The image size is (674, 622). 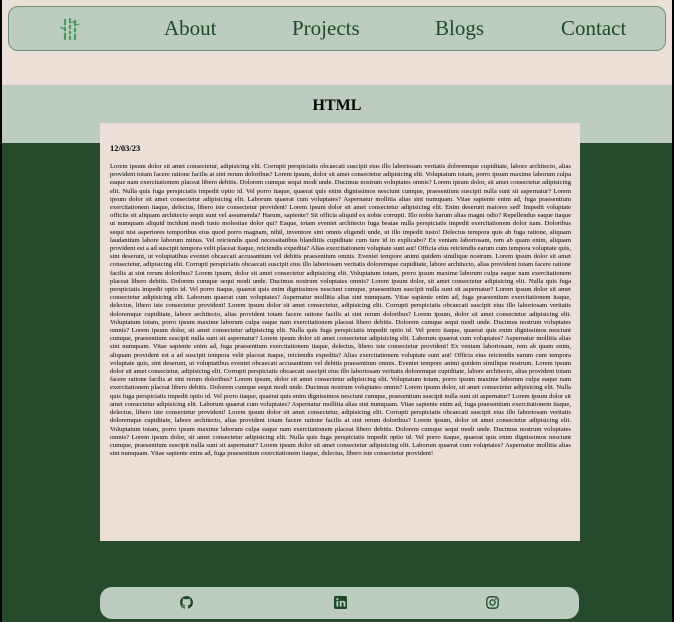 I want to click on post-date: 12/03/23, so click(x=125, y=148).